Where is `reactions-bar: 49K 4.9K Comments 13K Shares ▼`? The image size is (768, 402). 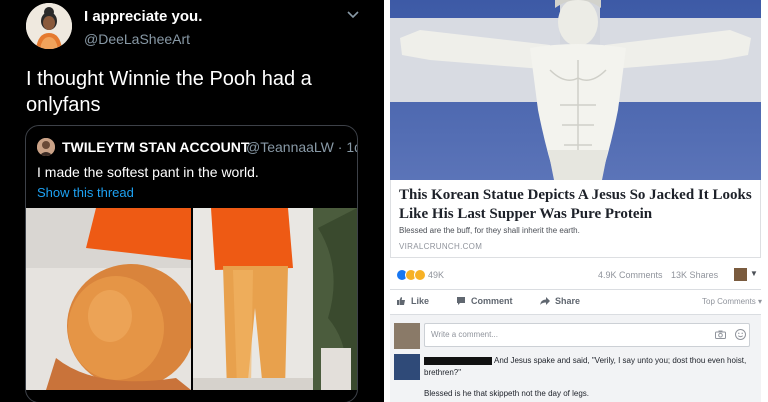
reactions-bar: 49K 4.9K Comments 13K Shares ▼ is located at coordinates (575, 278).